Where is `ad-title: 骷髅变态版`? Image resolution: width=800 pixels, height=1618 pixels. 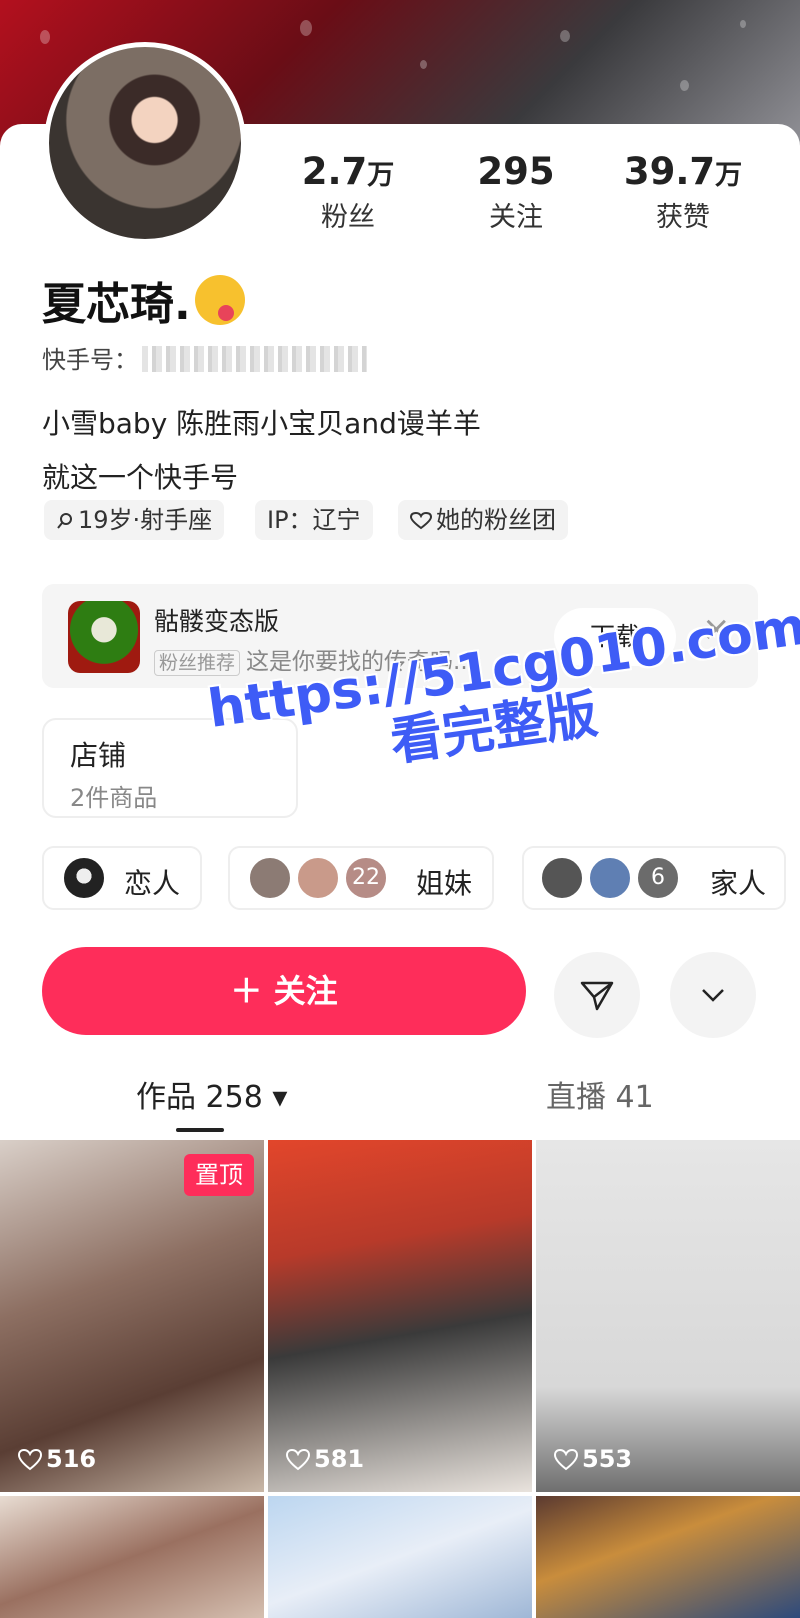
ad-title: 骷髅变态版 is located at coordinates (217, 621).